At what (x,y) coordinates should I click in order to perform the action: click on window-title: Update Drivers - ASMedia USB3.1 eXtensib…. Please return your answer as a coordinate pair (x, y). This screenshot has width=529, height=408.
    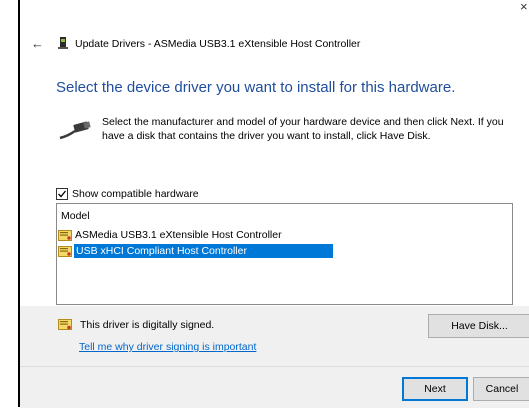
    Looking at the image, I should click on (218, 44).